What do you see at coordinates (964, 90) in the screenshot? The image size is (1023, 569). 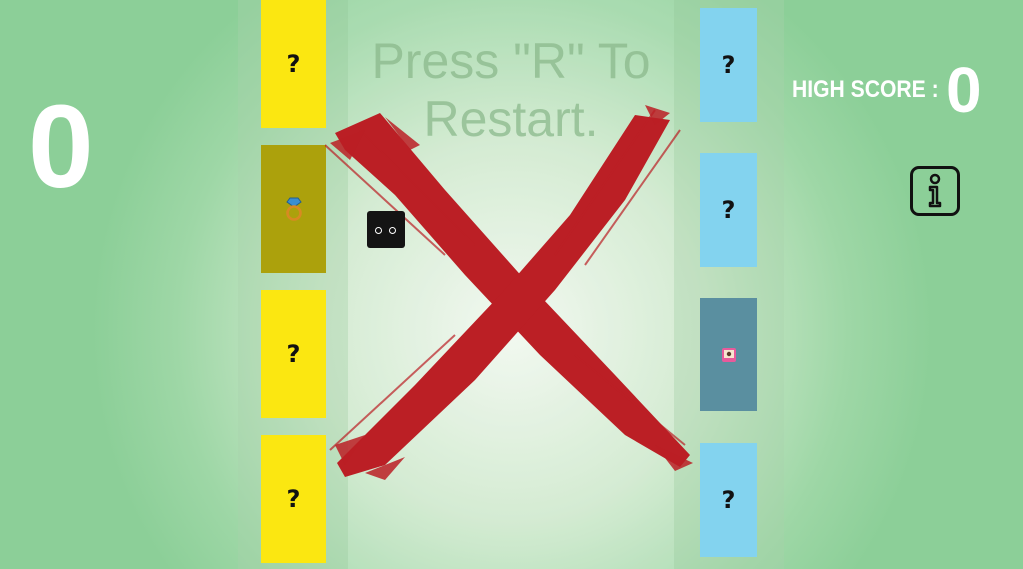 I see `high-score-value: 0` at bounding box center [964, 90].